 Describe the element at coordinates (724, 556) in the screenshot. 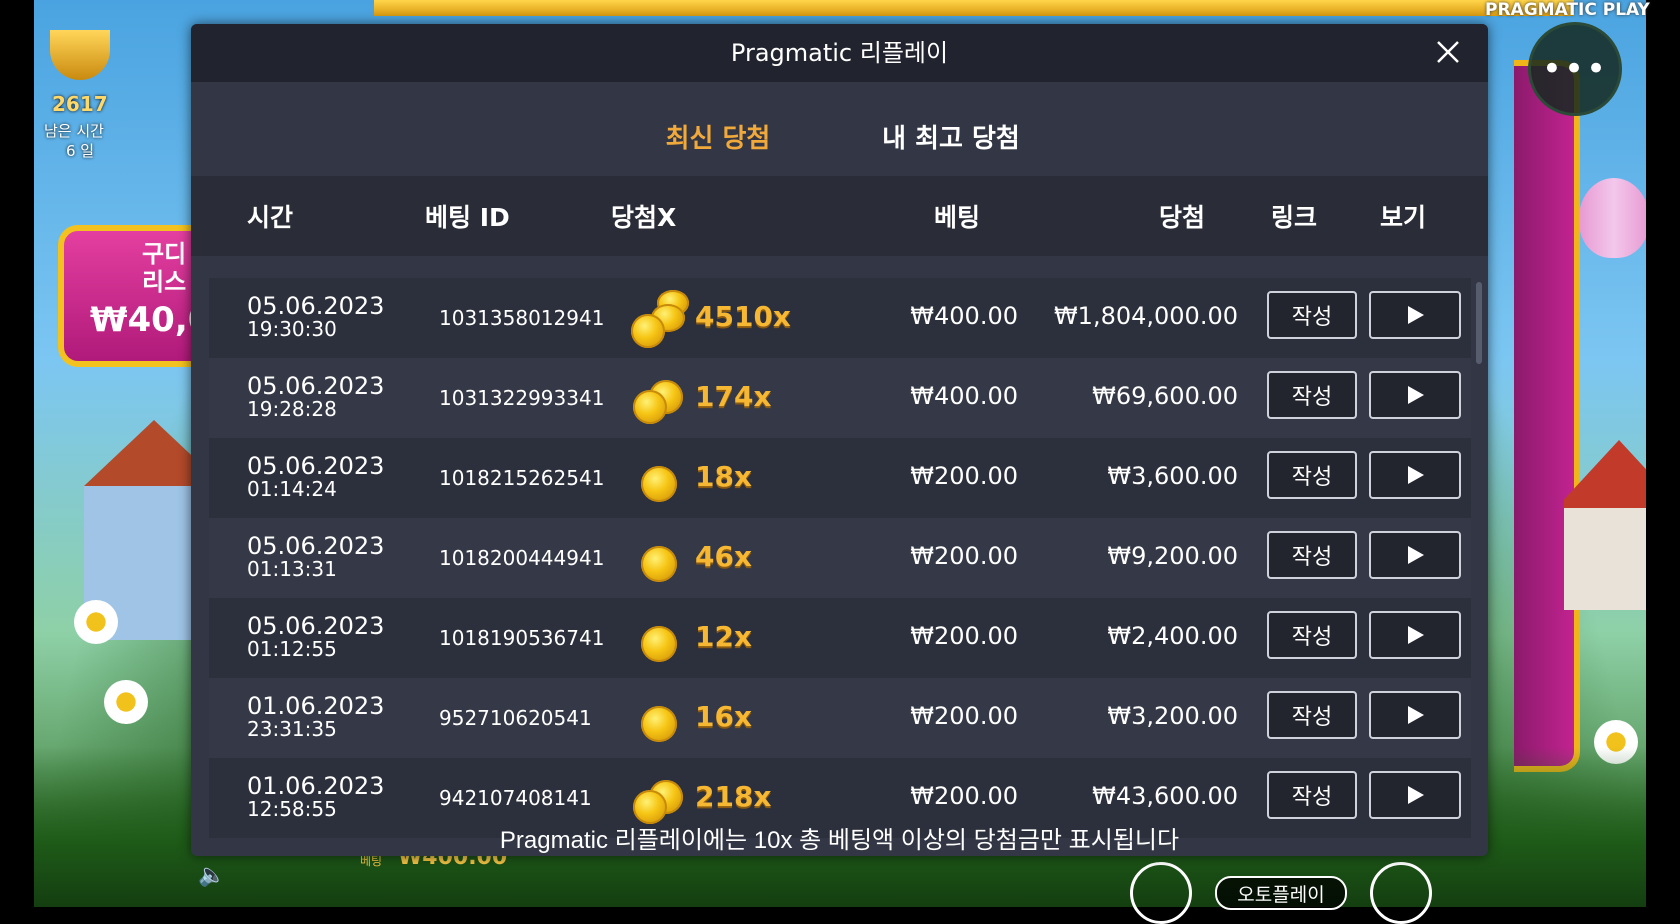

I see `row-multiplier: 46x` at that location.